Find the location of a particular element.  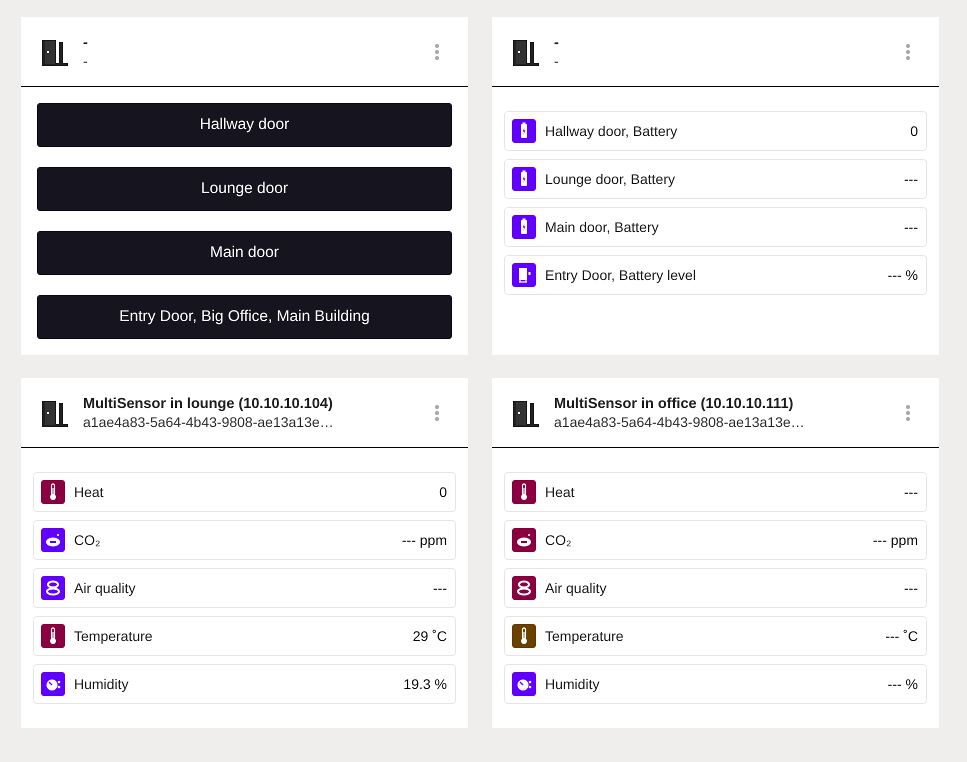

sensor-label: Entry Door, Battery level is located at coordinates (621, 275).